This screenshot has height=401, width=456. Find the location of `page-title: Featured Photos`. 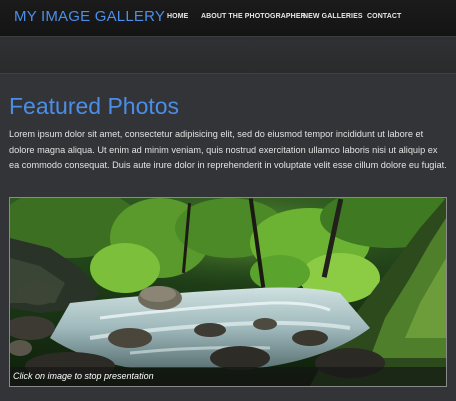

page-title: Featured Photos is located at coordinates (94, 106).